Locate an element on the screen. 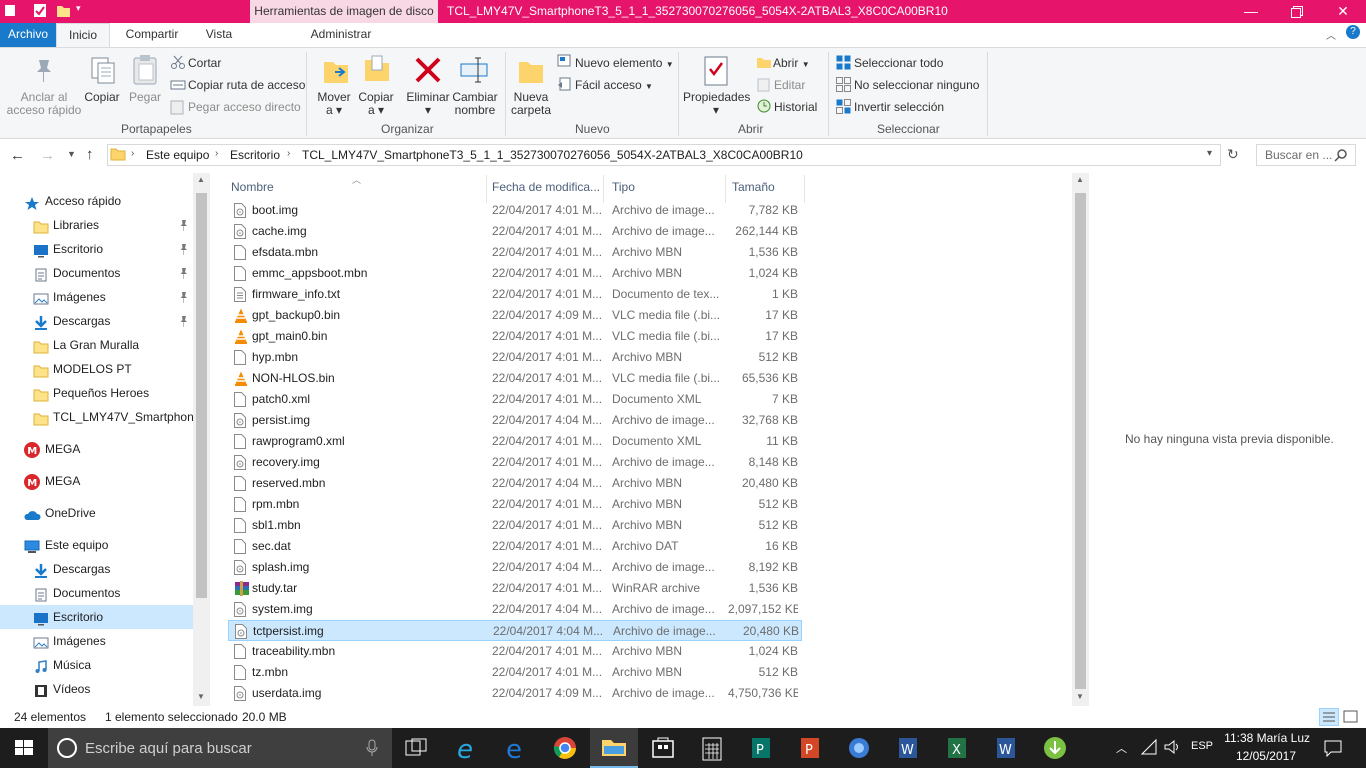  minimize-button: — is located at coordinates (1251, 11).